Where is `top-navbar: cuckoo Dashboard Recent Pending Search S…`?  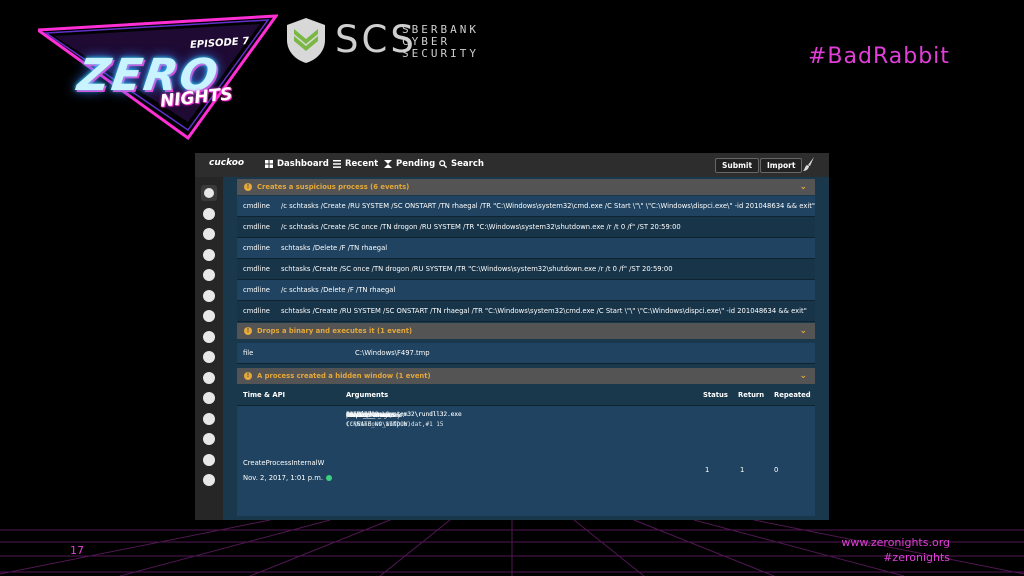
top-navbar: cuckoo Dashboard Recent Pending Search S… is located at coordinates (512, 165).